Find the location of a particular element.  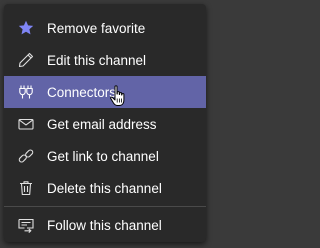

trash-icon is located at coordinates (26, 188).